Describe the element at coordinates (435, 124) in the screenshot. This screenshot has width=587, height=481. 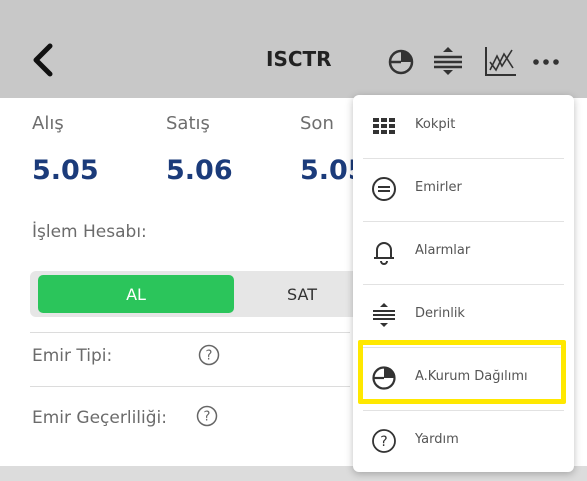
I see `menu-item-label: Kokpit` at that location.